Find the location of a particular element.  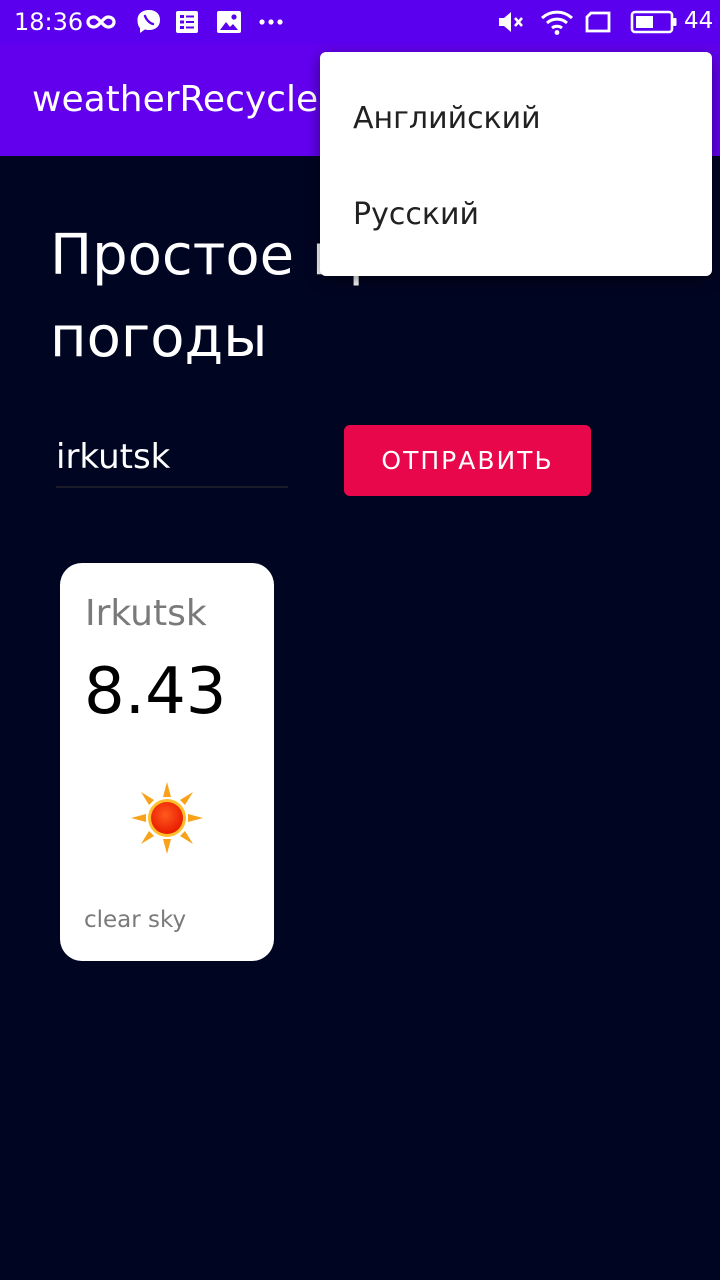

gallery-icon is located at coordinates (229, 22).